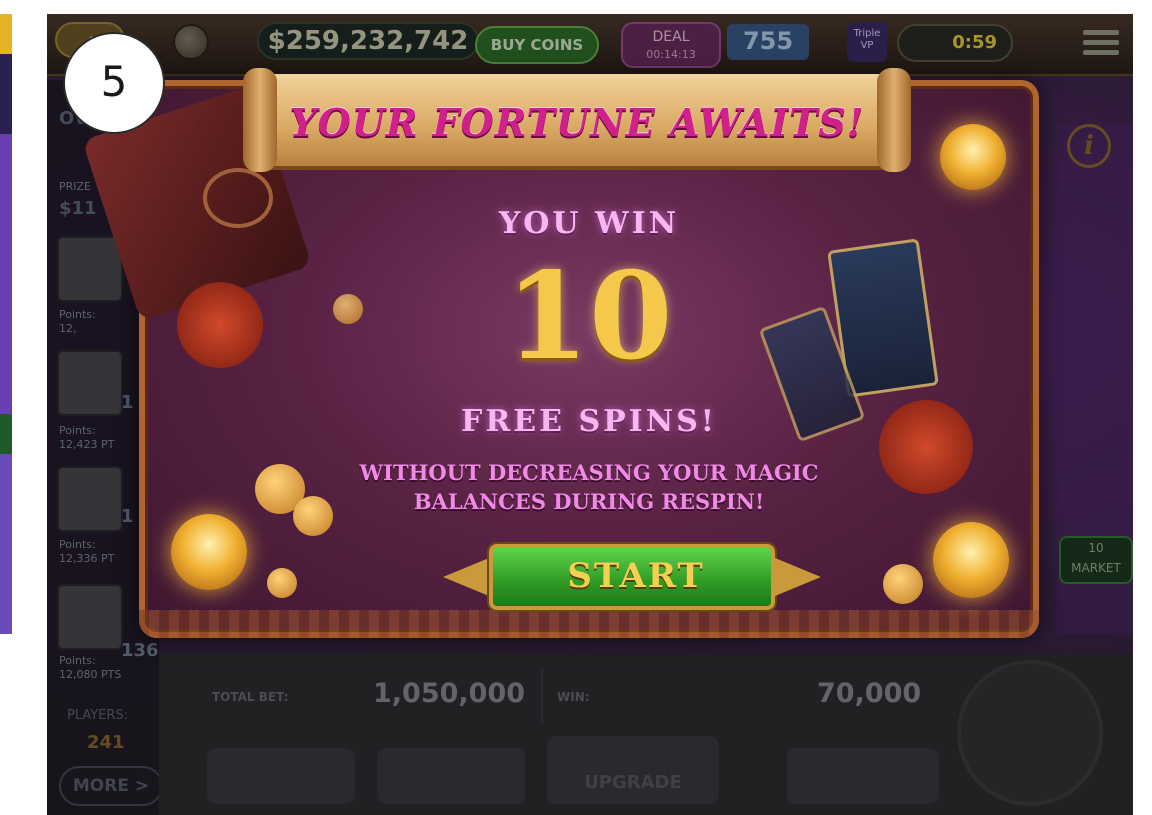  What do you see at coordinates (589, 421) in the screenshot?
I see `free-spins-text: FREE SPINS!` at bounding box center [589, 421].